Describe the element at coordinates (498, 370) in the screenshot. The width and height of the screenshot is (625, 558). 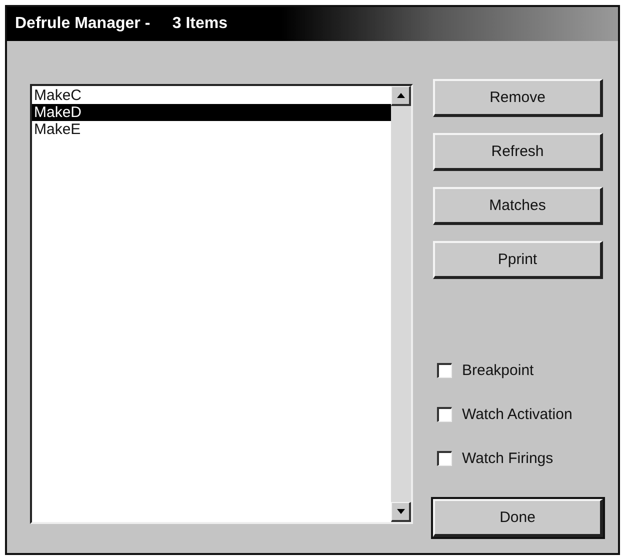
I see `checkbox-label: Breakpoint` at that location.